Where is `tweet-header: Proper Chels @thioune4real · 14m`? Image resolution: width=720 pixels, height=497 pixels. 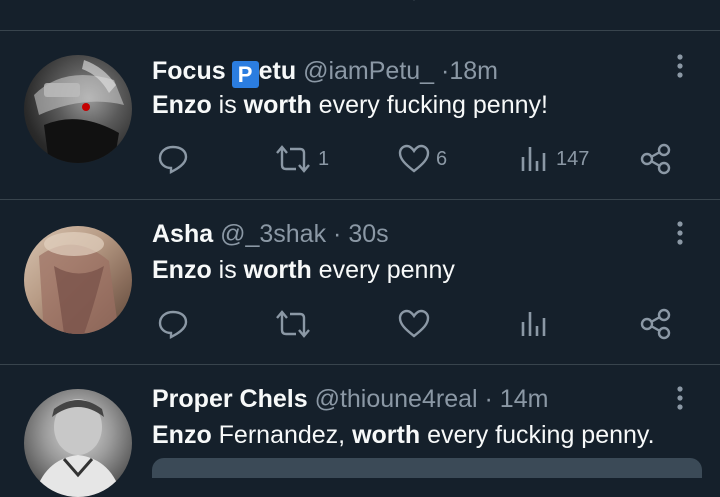
tweet-header: Proper Chels @thioune4real · 14m is located at coordinates (350, 399).